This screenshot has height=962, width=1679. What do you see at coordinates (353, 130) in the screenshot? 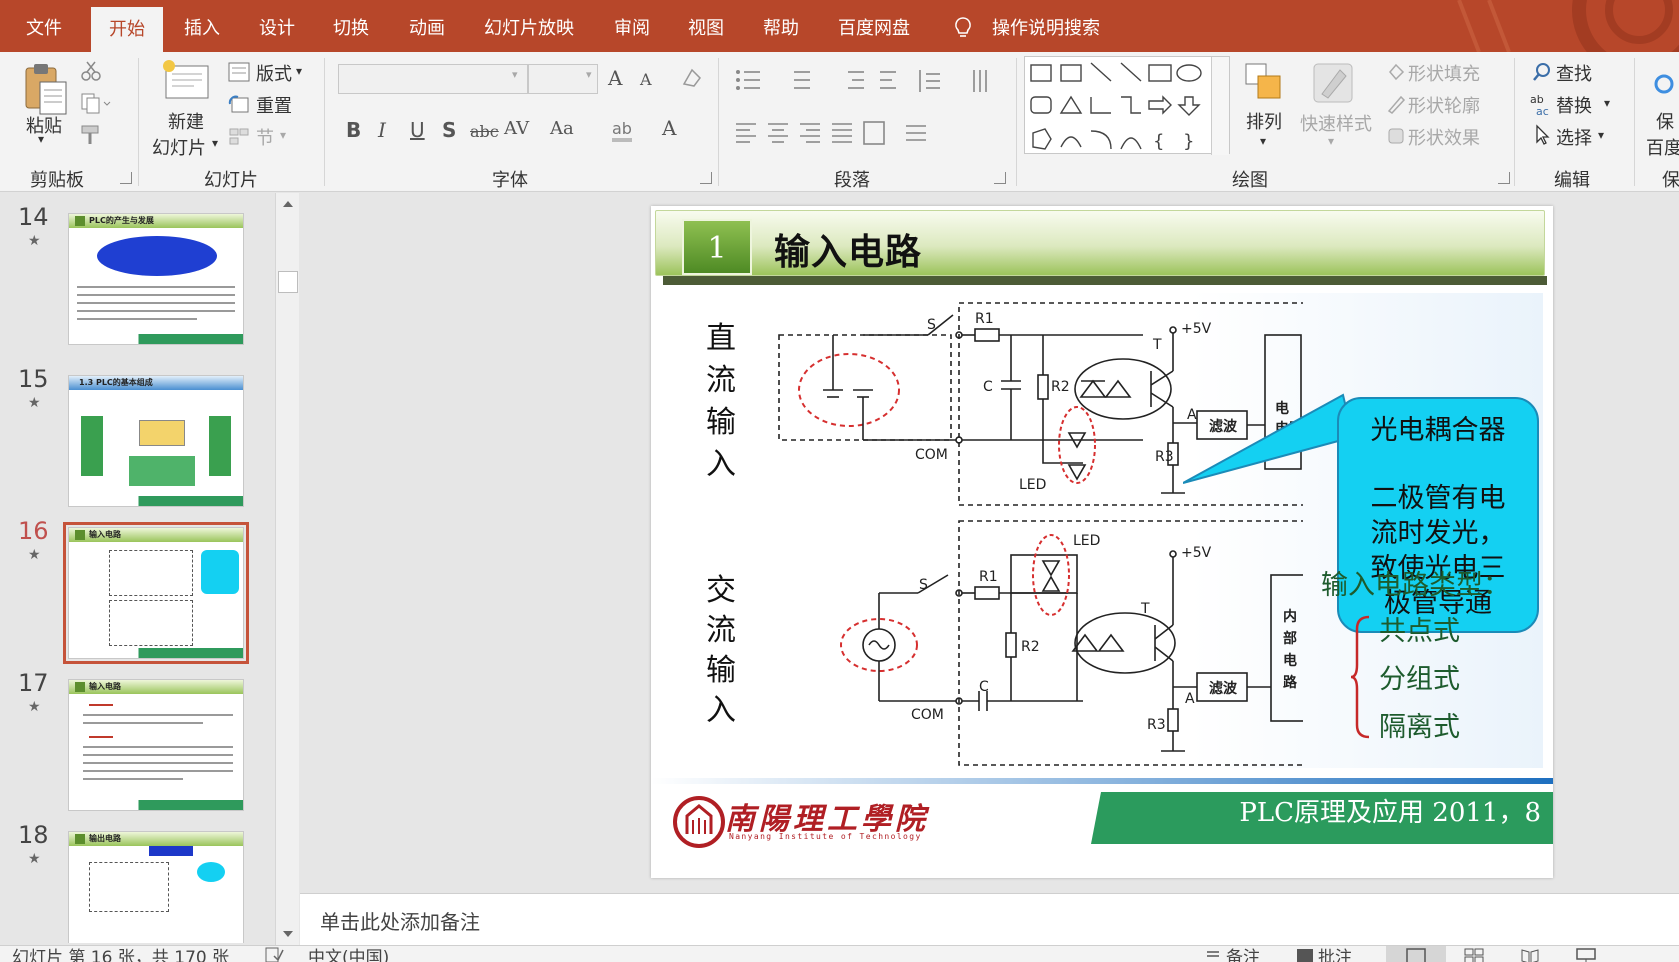
I see `bold-button: B` at bounding box center [353, 130].